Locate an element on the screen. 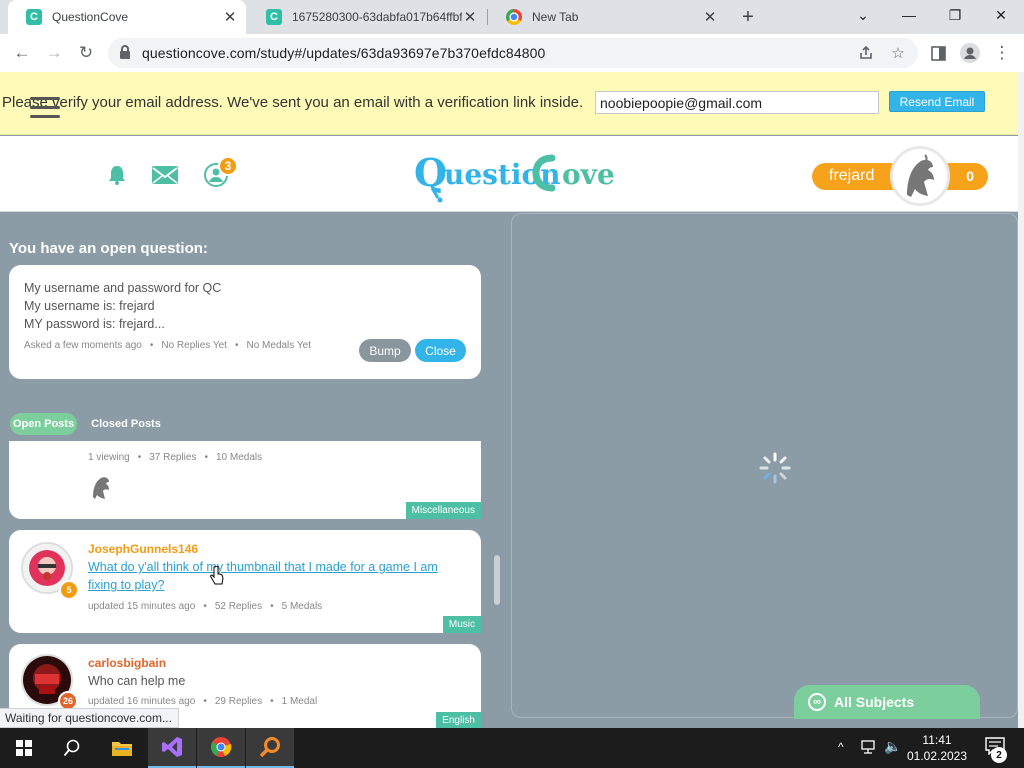 This screenshot has width=1024, height=768. tab-image: C 1675280300-63dabfa017b64ffbf ✕ is located at coordinates (367, 17).